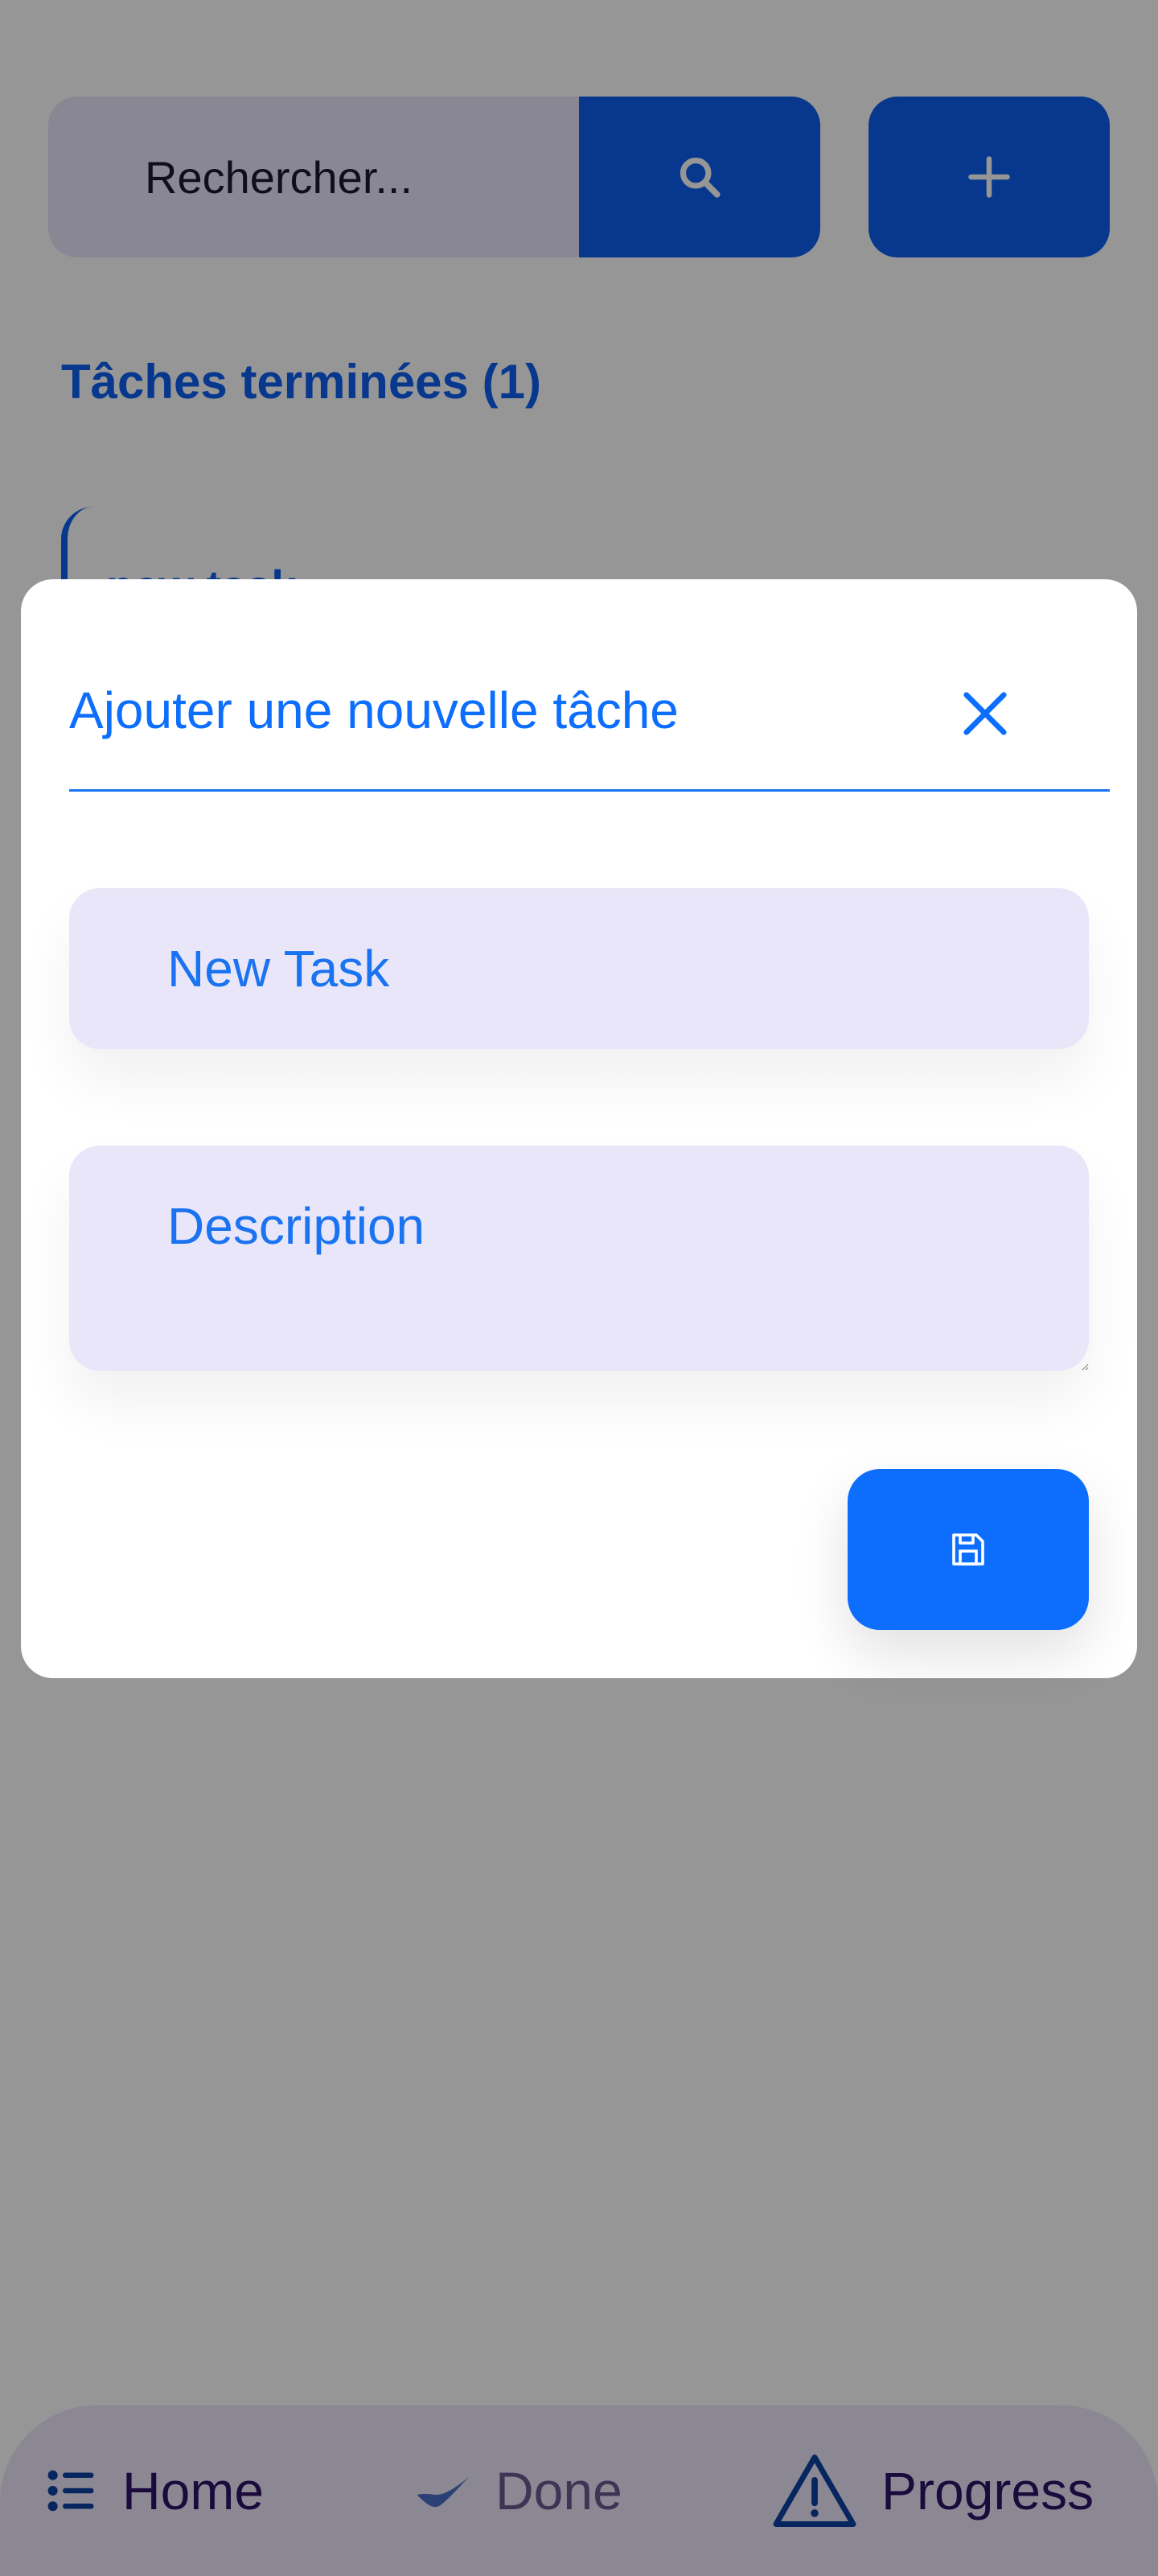 The width and height of the screenshot is (1158, 2576). Describe the element at coordinates (579, 968) in the screenshot. I see `task-title-input` at that location.